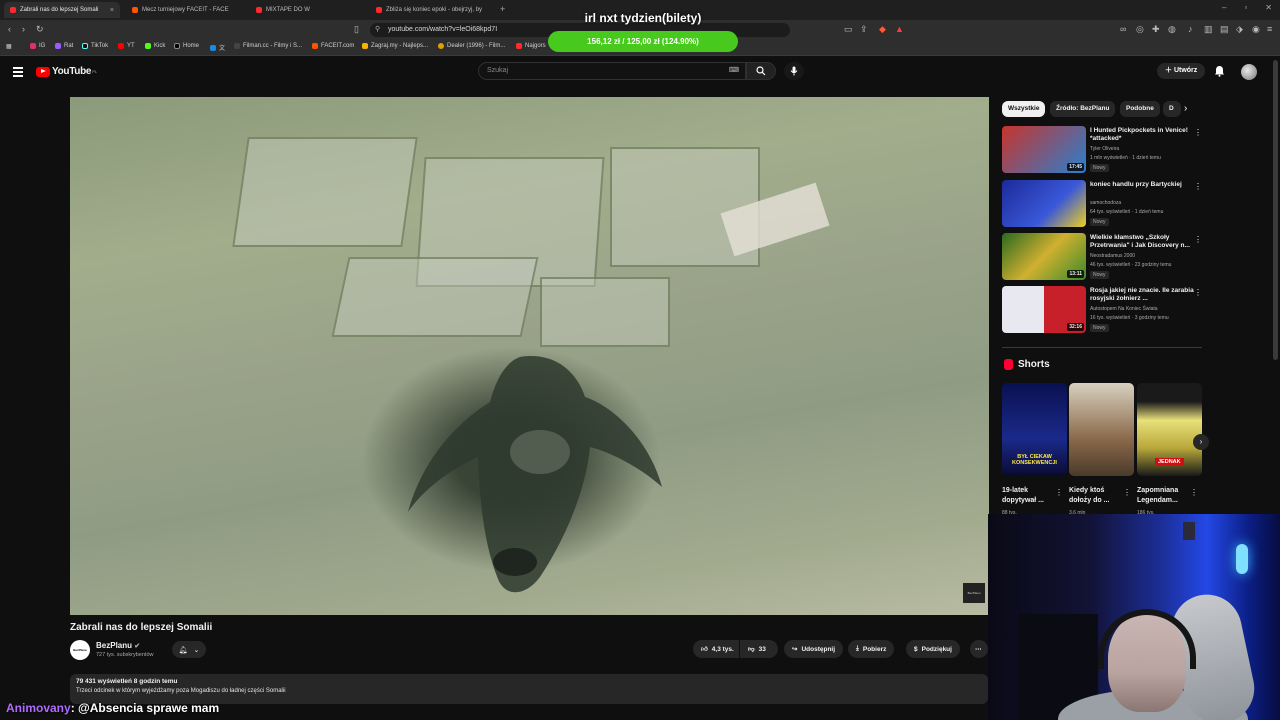 The image size is (1280, 720). I want to click on video-thumbnail: 17:45, so click(1044, 149).